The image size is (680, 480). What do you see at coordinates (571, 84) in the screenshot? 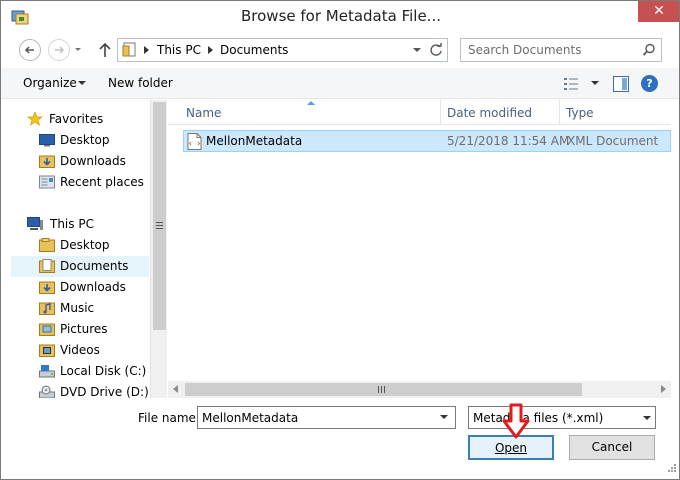
I see `change-view-icon` at bounding box center [571, 84].